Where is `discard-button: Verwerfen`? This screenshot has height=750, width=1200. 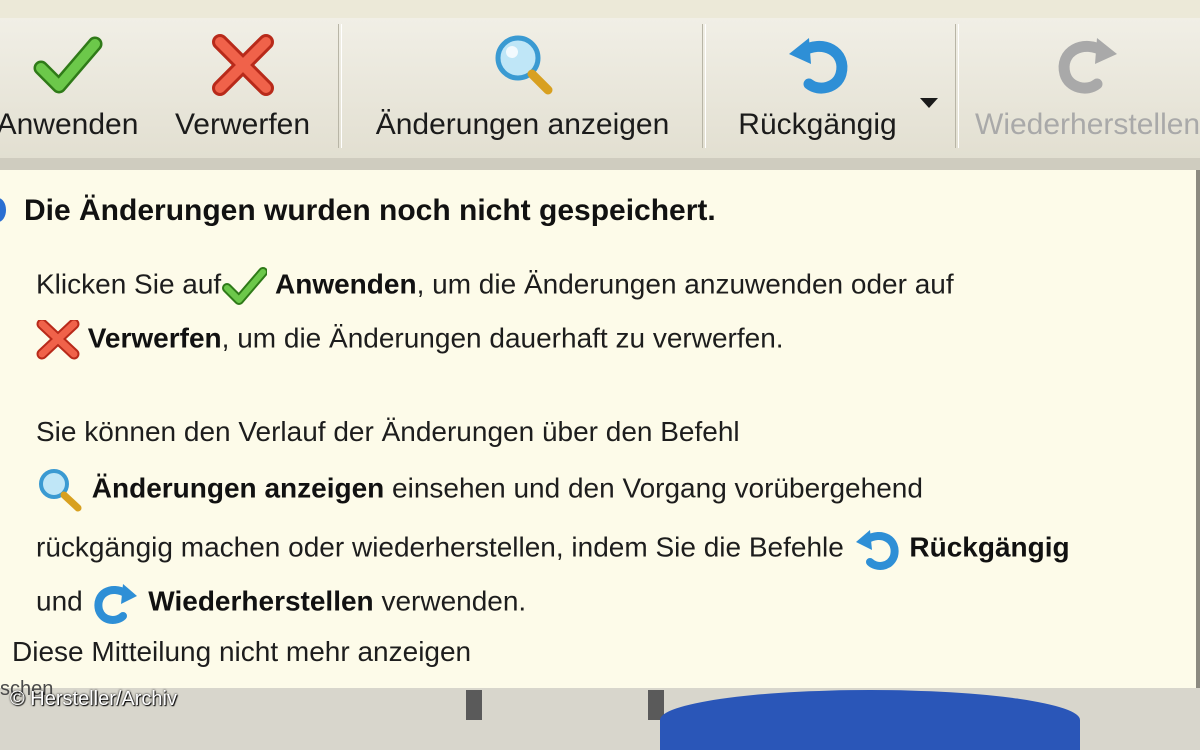
discard-button: Verwerfen is located at coordinates (242, 87).